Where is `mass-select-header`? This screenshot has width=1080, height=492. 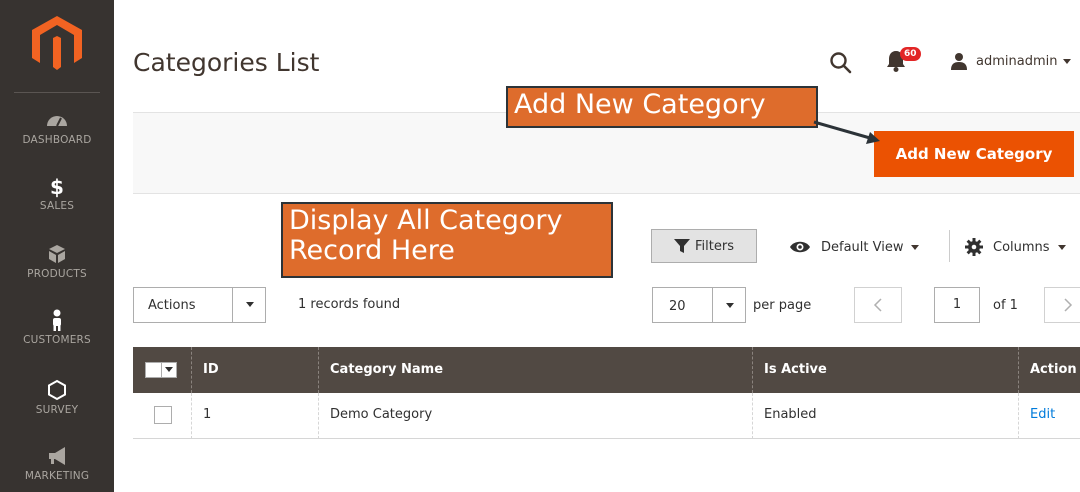
mass-select-header is located at coordinates (162, 370).